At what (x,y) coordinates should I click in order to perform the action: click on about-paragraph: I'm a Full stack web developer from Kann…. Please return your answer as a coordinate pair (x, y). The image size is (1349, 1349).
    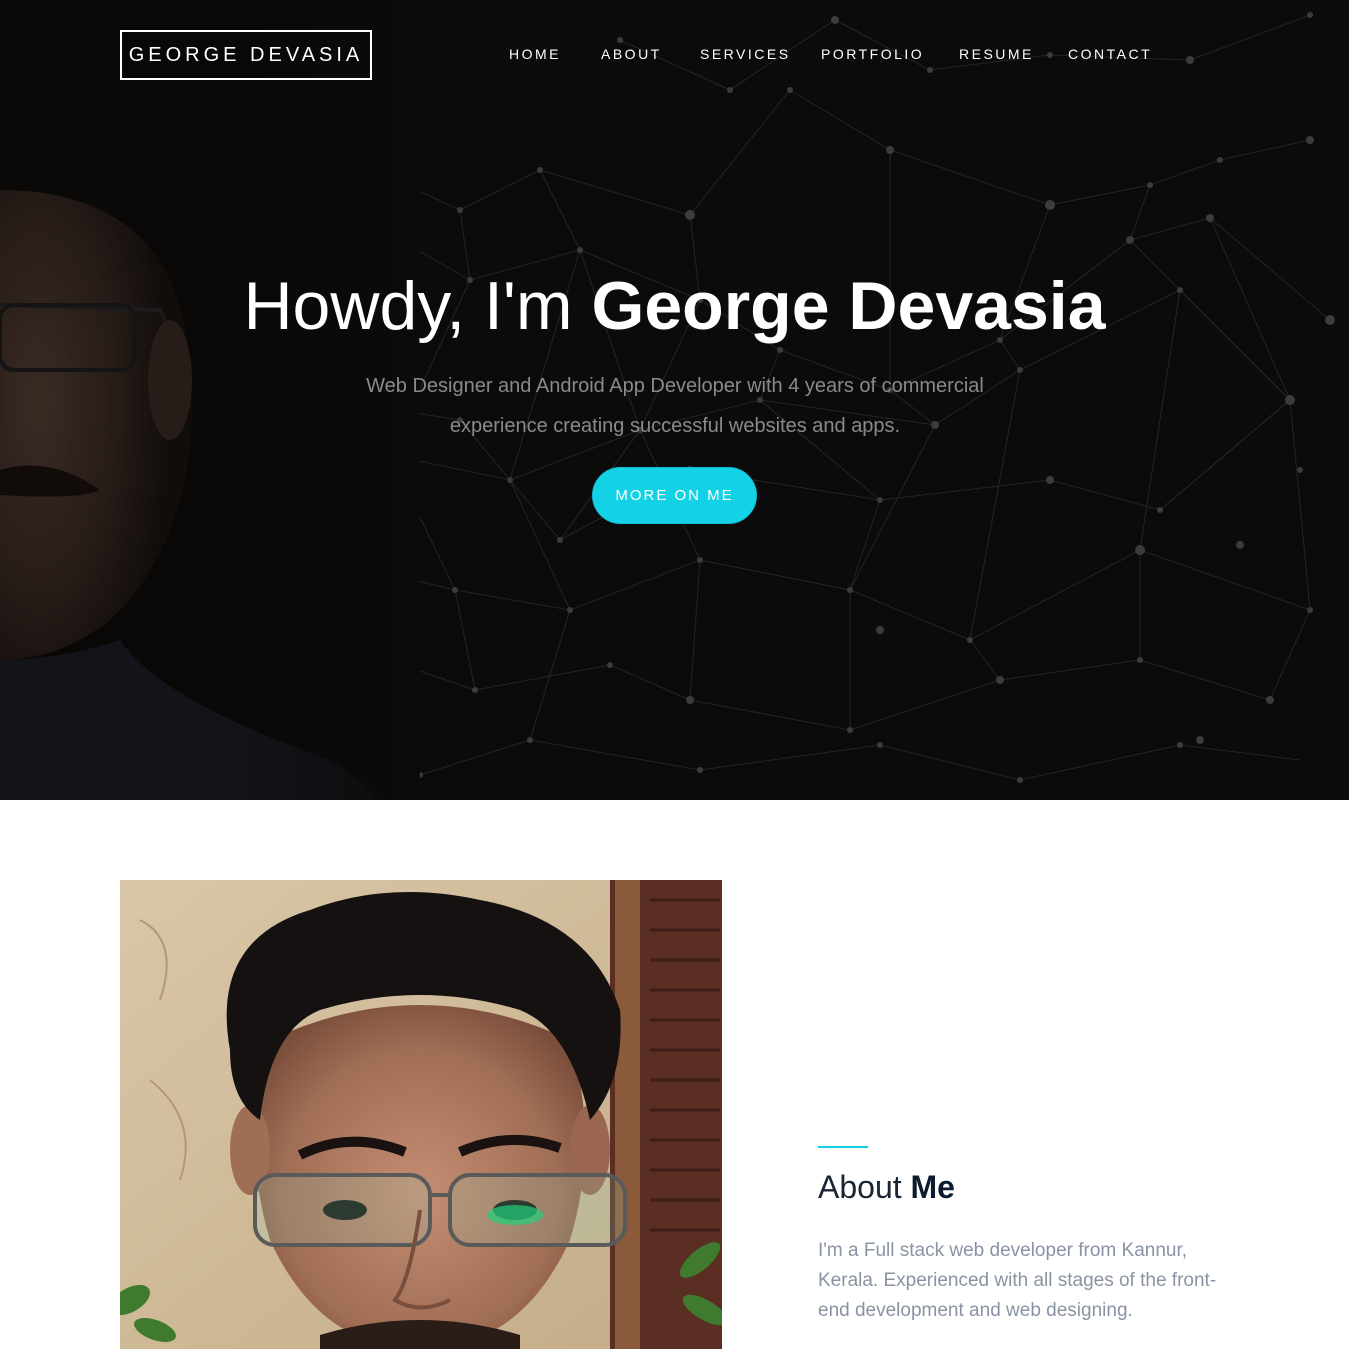
    Looking at the image, I should click on (1017, 1280).